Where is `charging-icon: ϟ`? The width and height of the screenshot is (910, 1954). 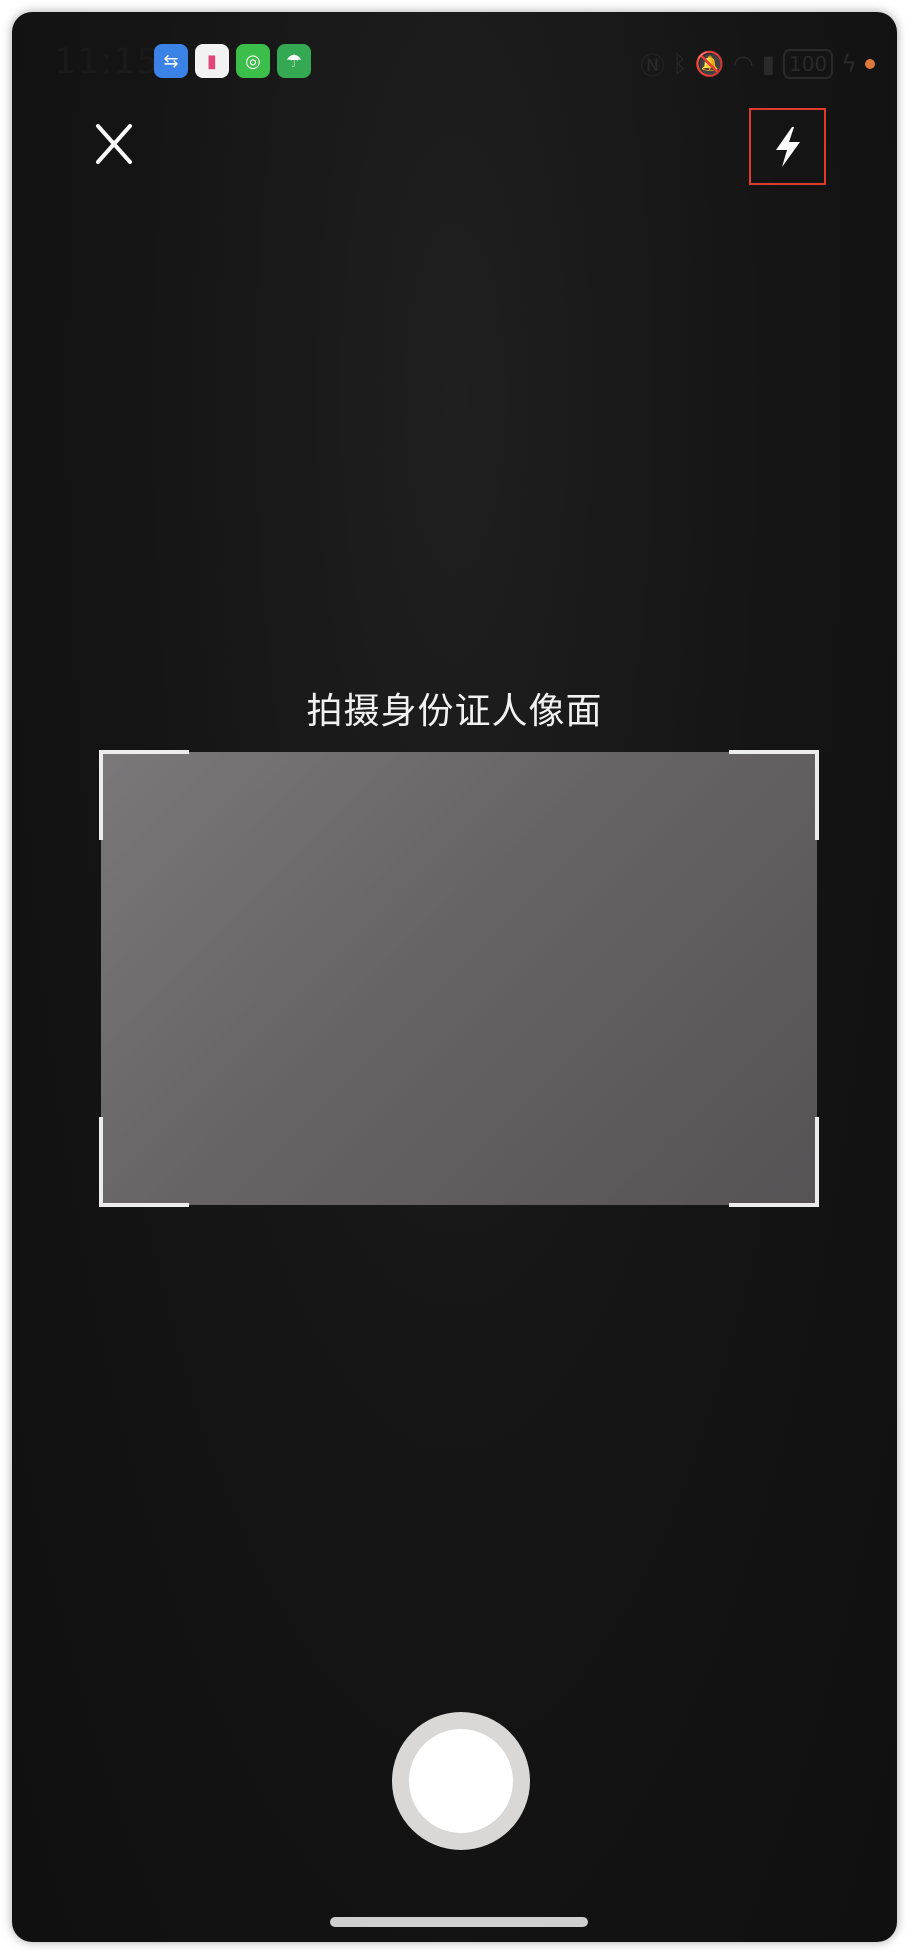
charging-icon: ϟ is located at coordinates (849, 63).